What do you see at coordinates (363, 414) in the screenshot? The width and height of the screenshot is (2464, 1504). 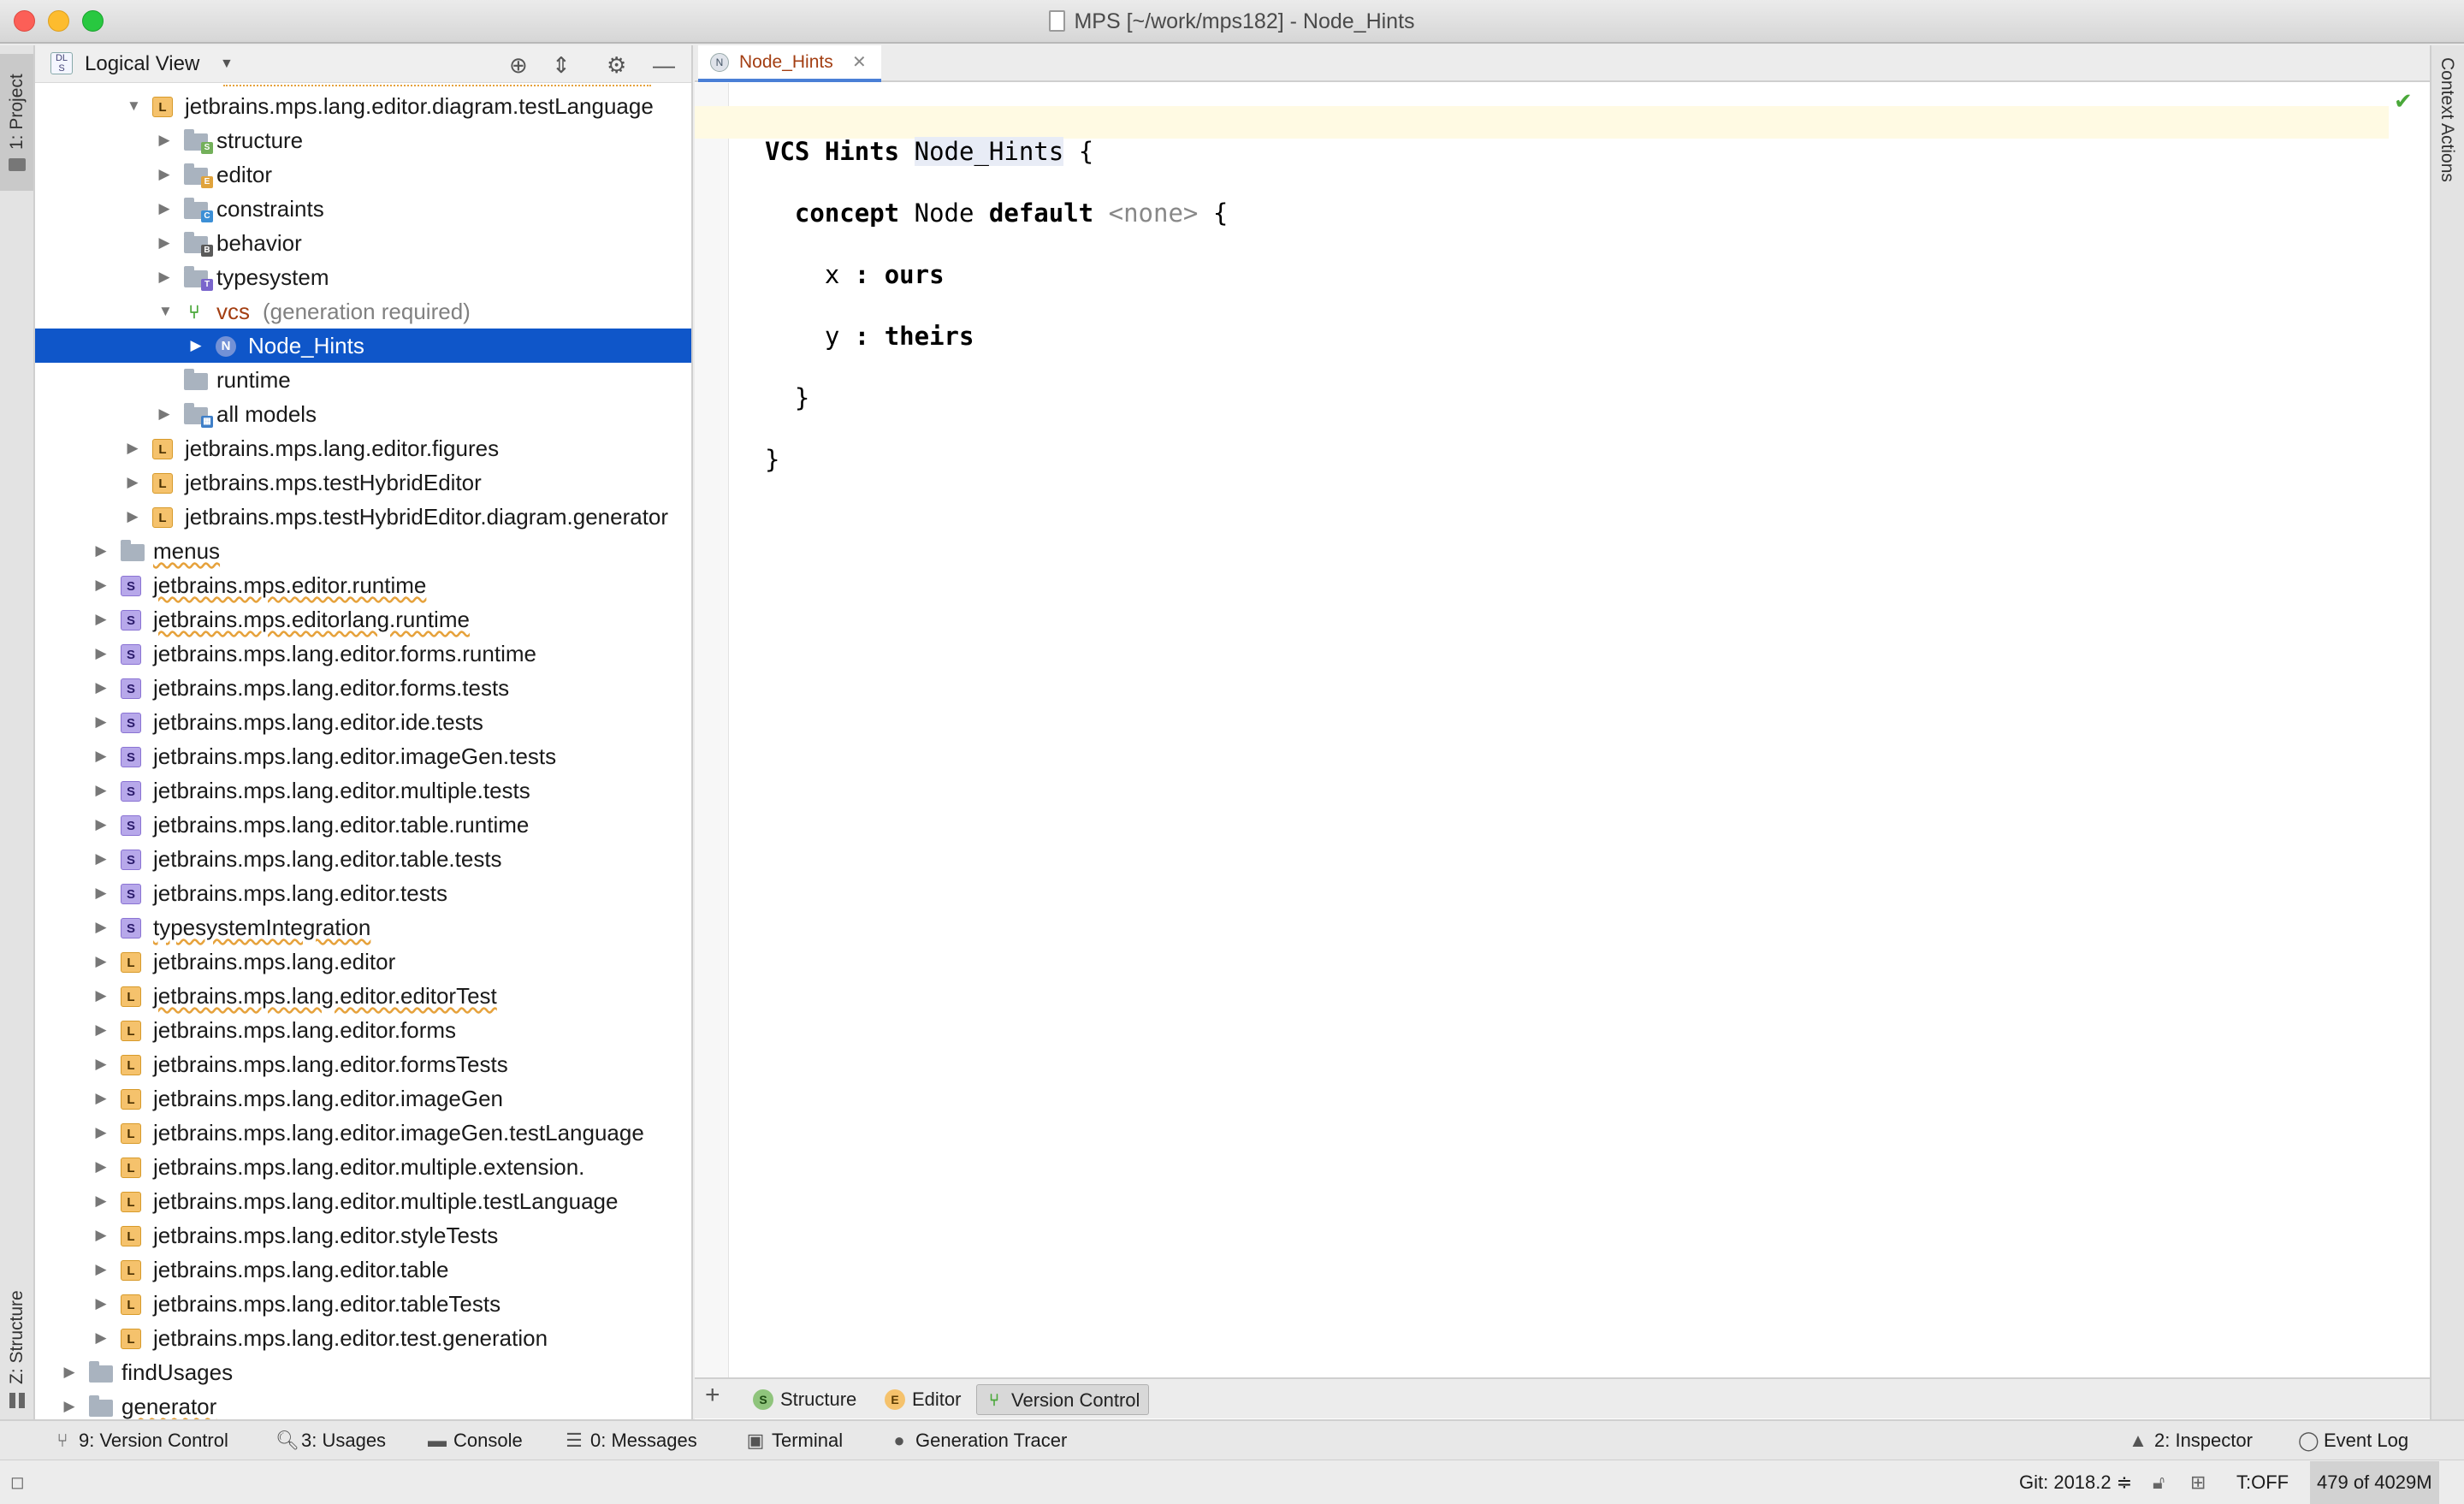 I see `tree-folder-item: ▶ ▦ all models` at bounding box center [363, 414].